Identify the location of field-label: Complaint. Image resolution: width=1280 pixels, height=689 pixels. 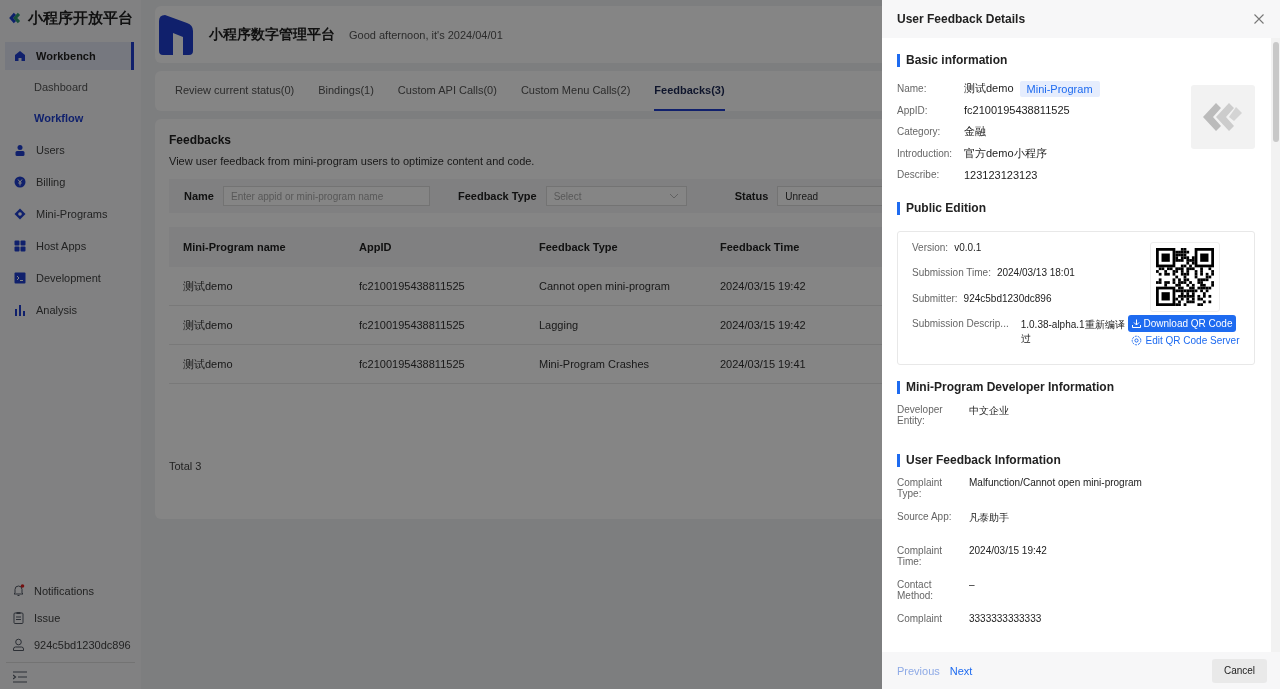
(920, 619).